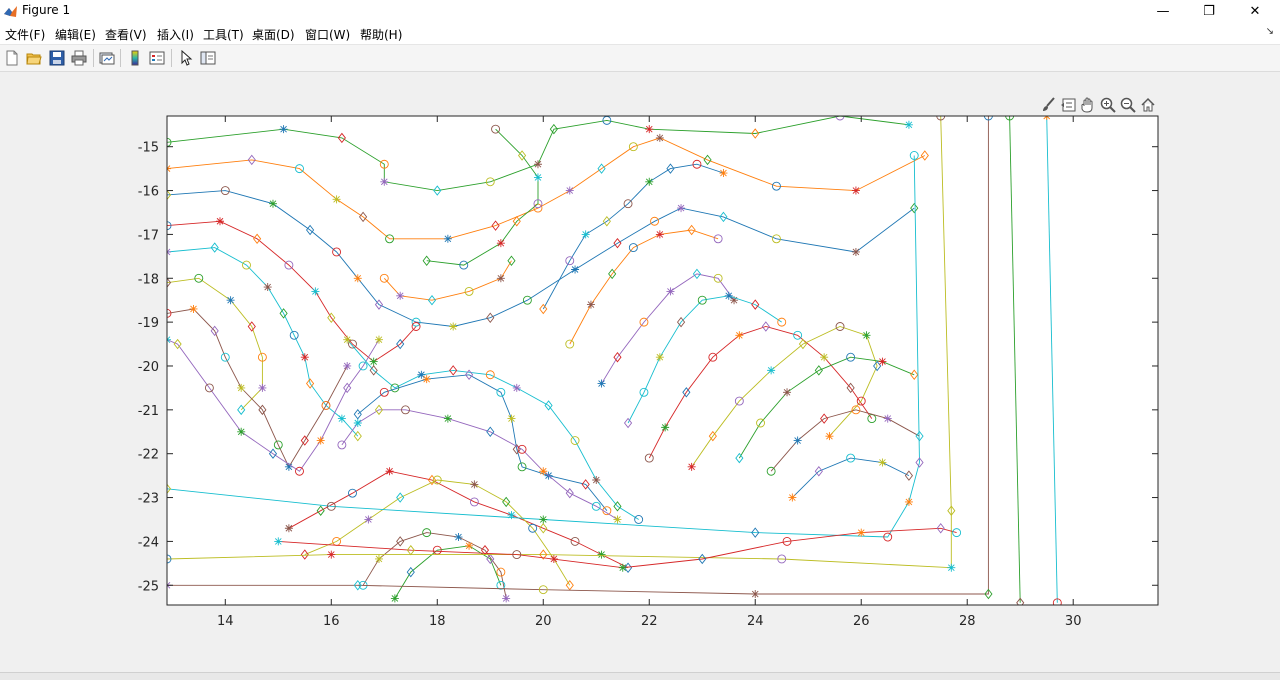  What do you see at coordinates (148, 192) in the screenshot?
I see `y-tick-label: -16` at bounding box center [148, 192].